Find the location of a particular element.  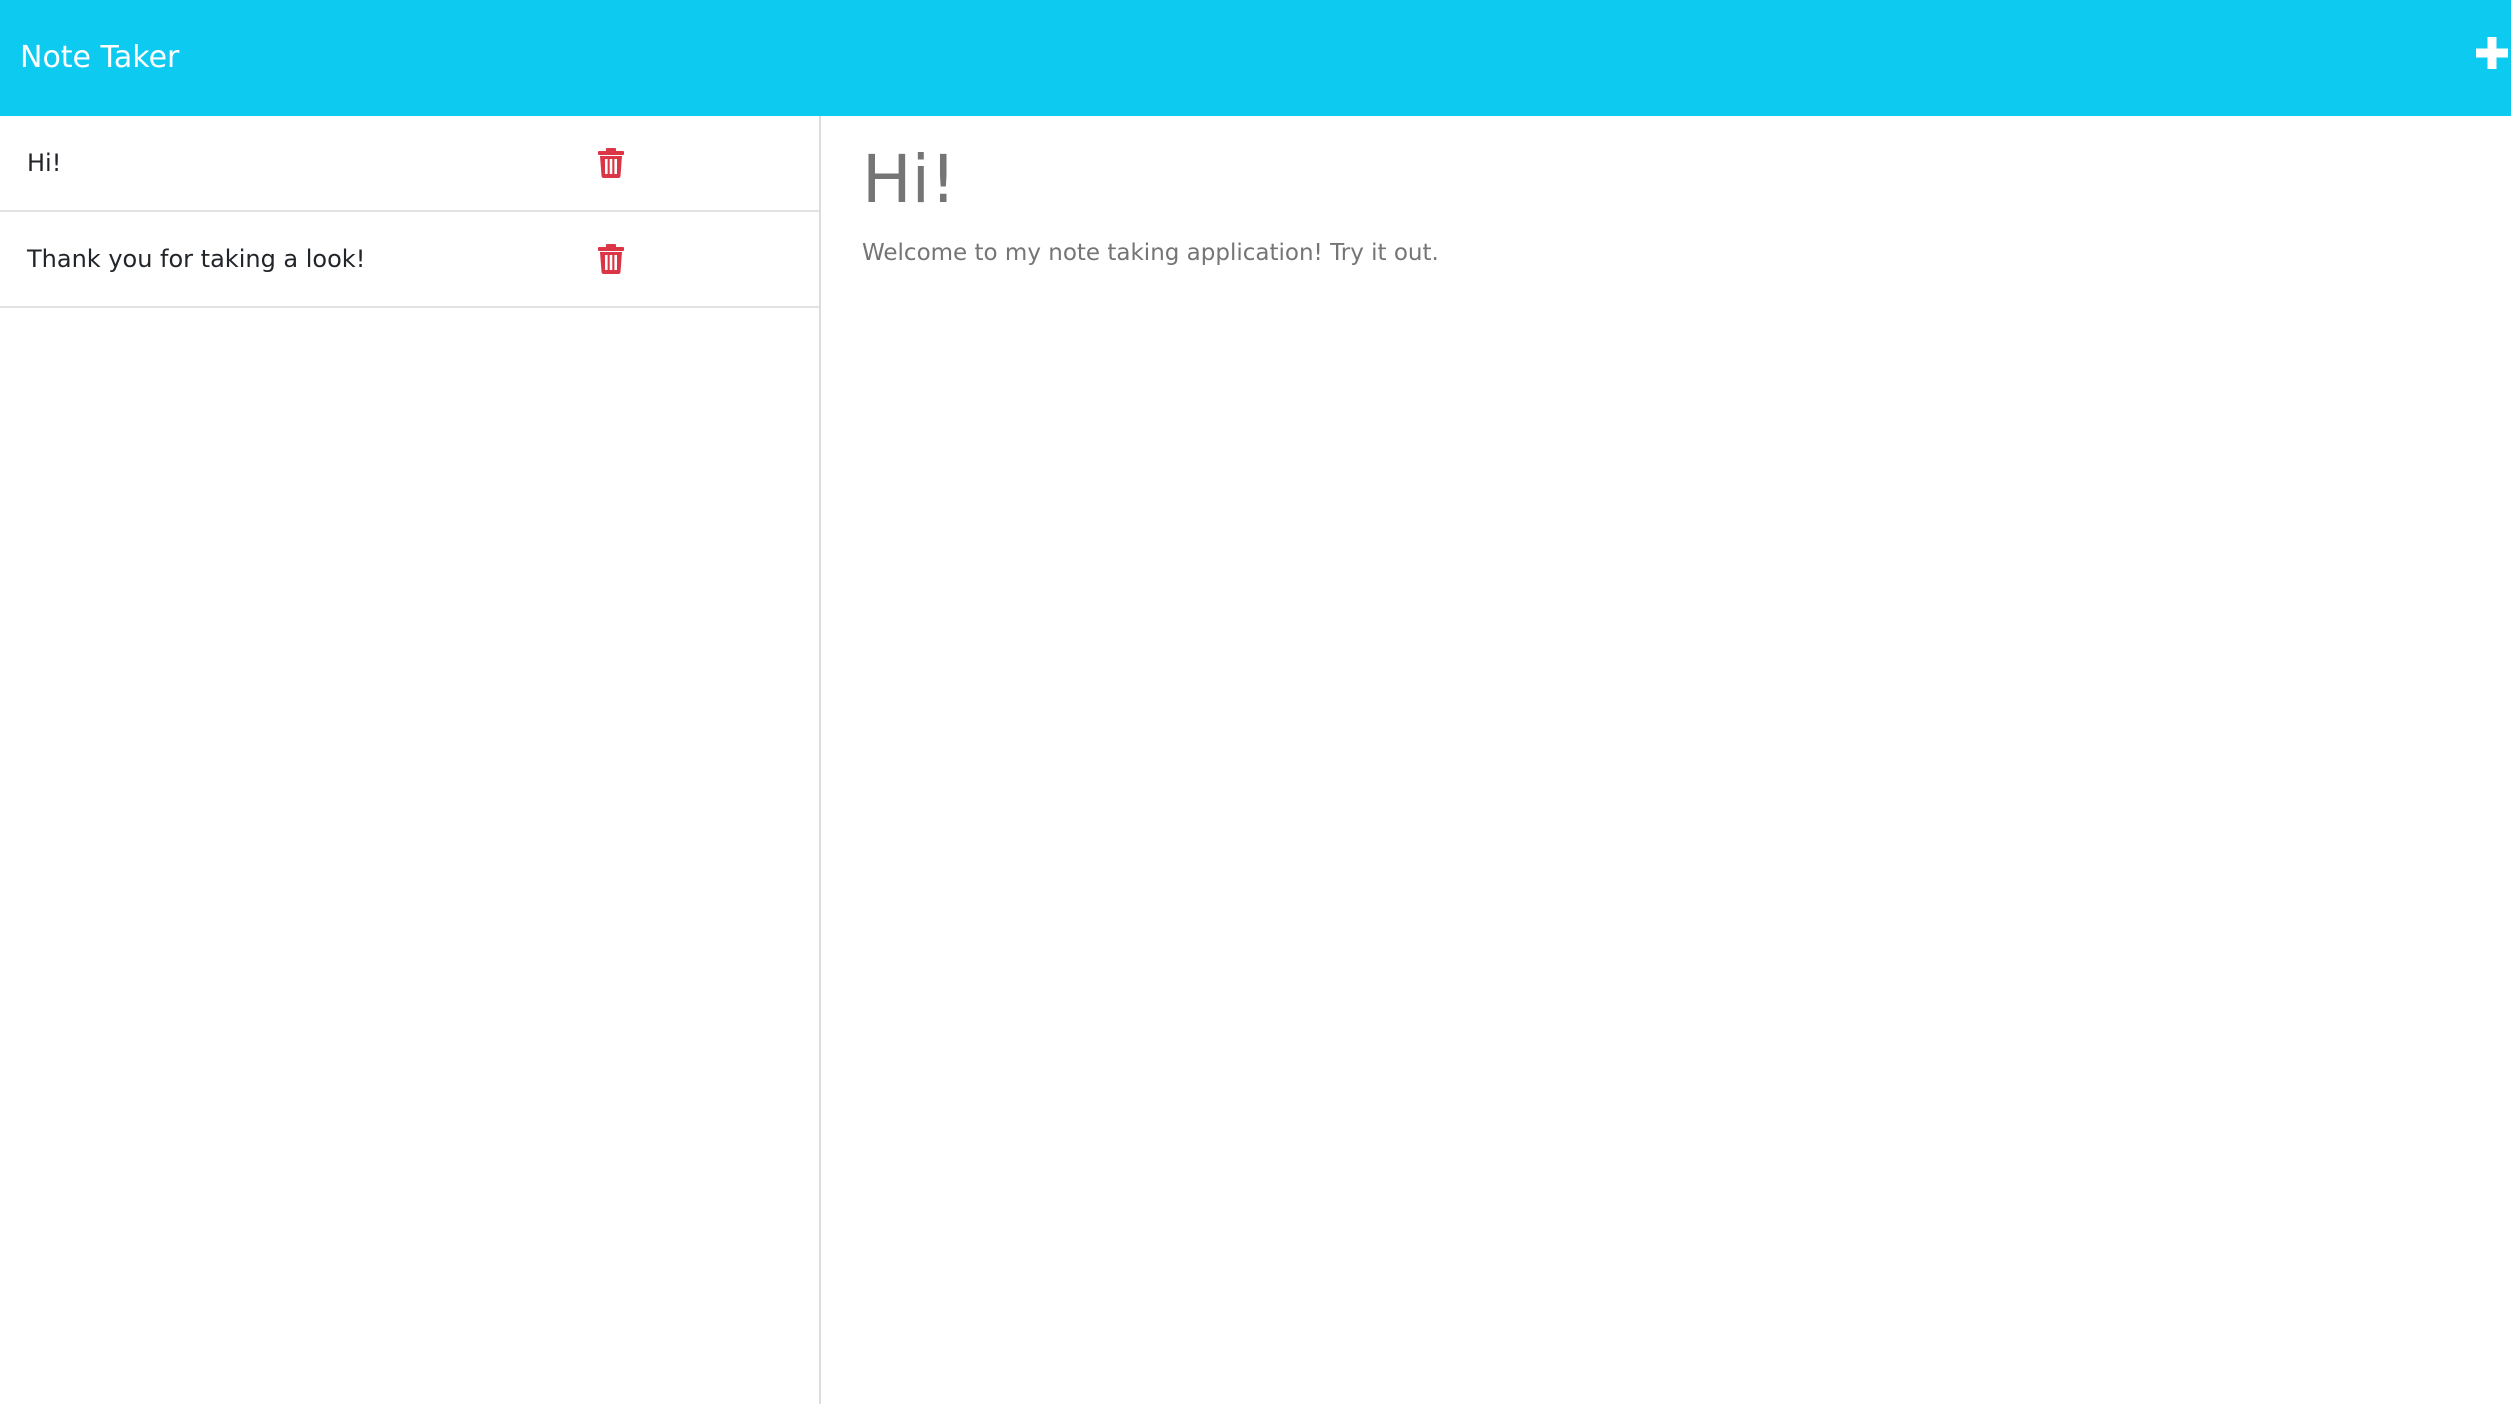

plus-icon is located at coordinates (2492, 53).